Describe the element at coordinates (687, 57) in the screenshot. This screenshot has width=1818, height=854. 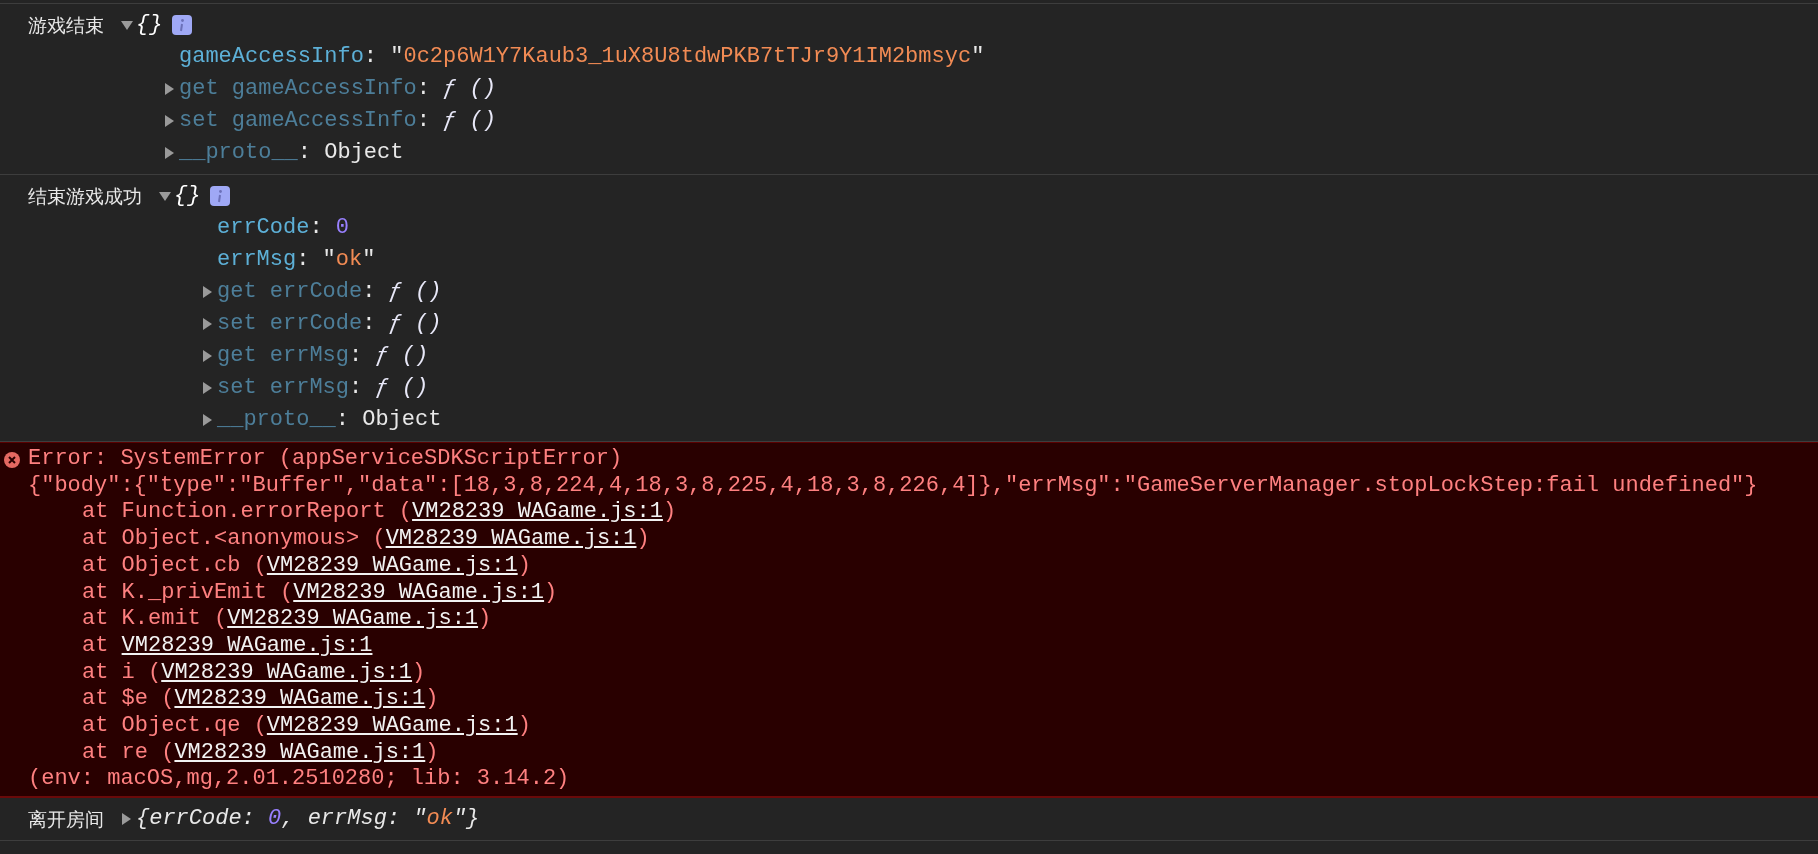
I see `property-value: "0c2p6W1Y7Kaub3_1uX8U8tdwPKB7tTJr9Y1IM2bmsyc"` at that location.